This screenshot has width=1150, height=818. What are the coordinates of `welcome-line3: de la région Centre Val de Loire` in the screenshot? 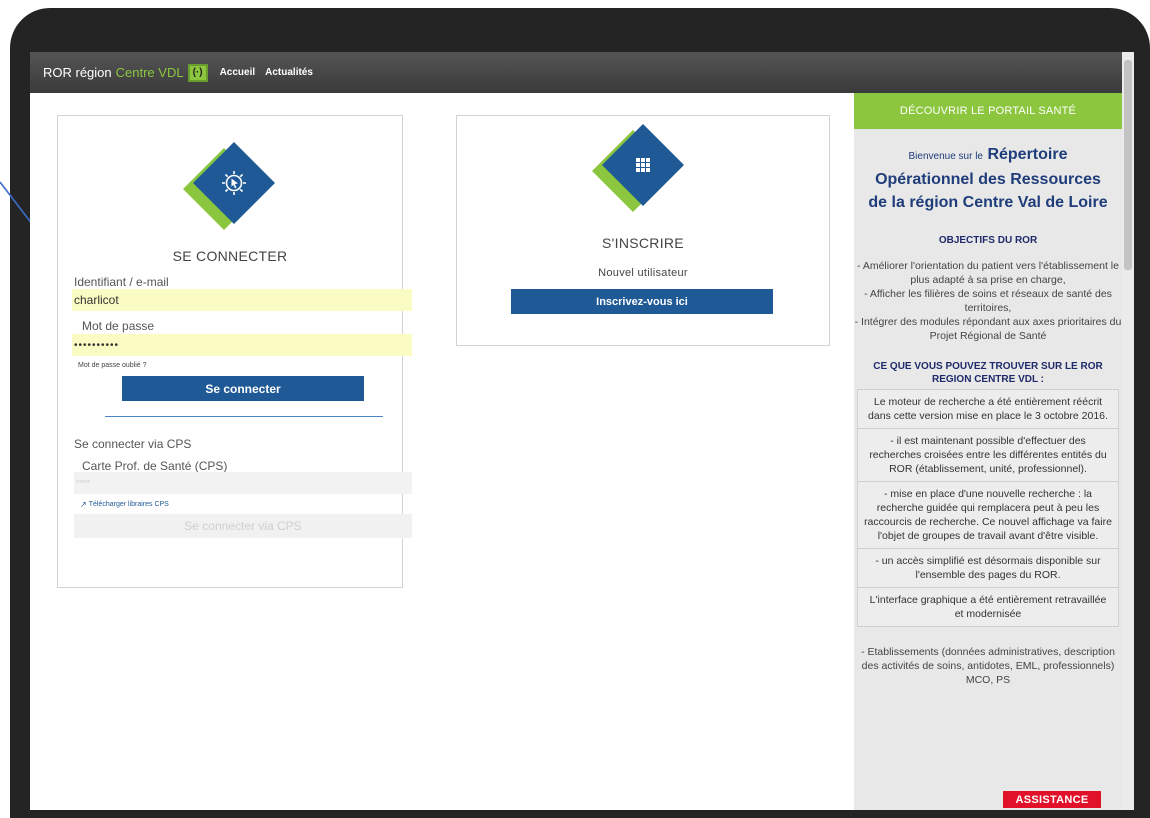 It's located at (988, 202).